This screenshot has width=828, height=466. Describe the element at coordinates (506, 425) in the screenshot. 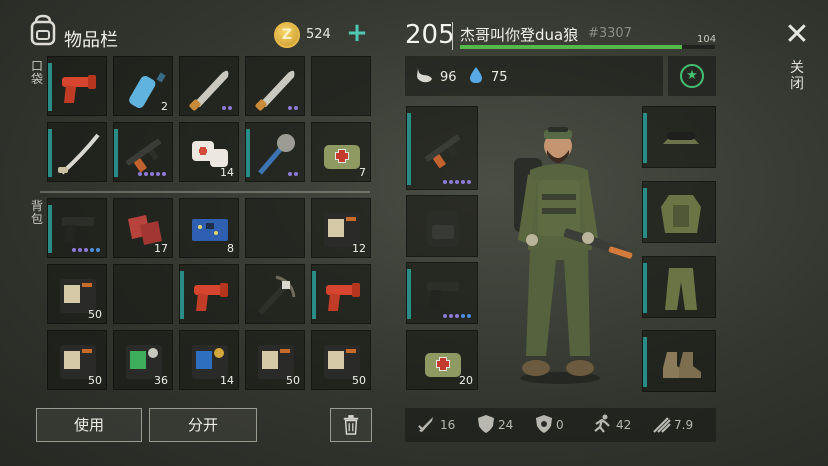

I see `defense-value: 24` at that location.